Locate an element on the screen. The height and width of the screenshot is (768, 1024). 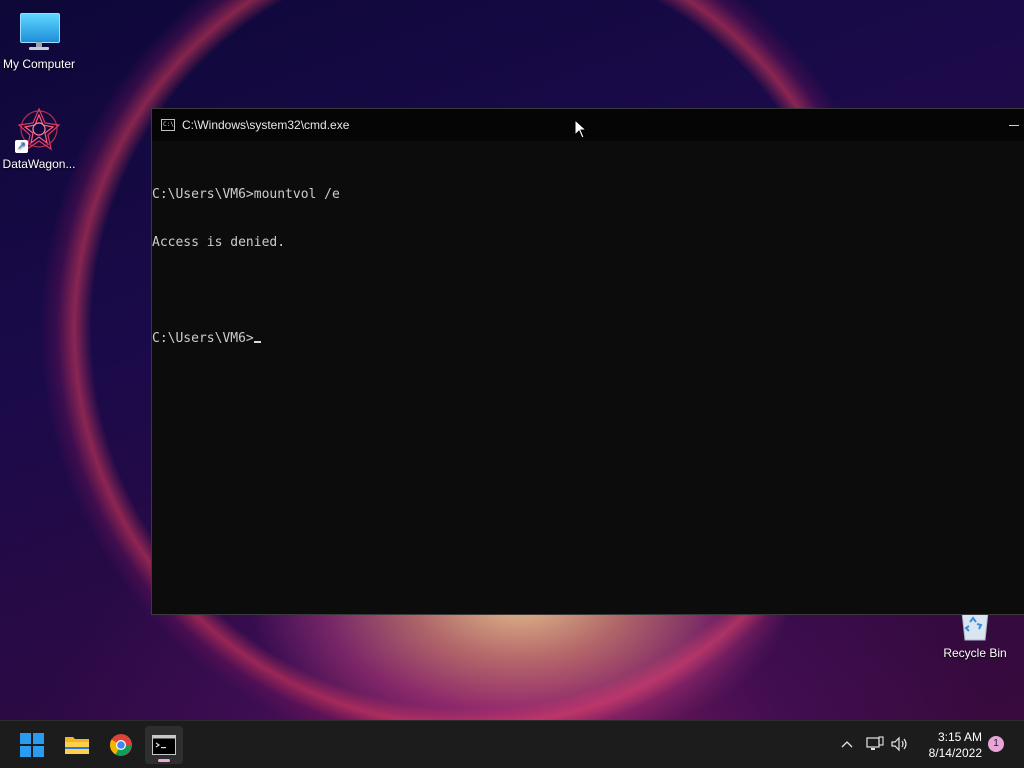
start-button is located at coordinates (32, 745).